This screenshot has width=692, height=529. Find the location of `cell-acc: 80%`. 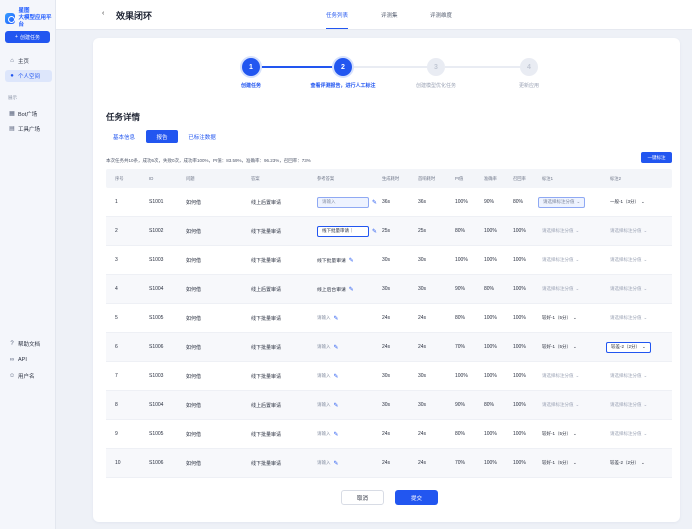

cell-acc: 80% is located at coordinates (489, 289).